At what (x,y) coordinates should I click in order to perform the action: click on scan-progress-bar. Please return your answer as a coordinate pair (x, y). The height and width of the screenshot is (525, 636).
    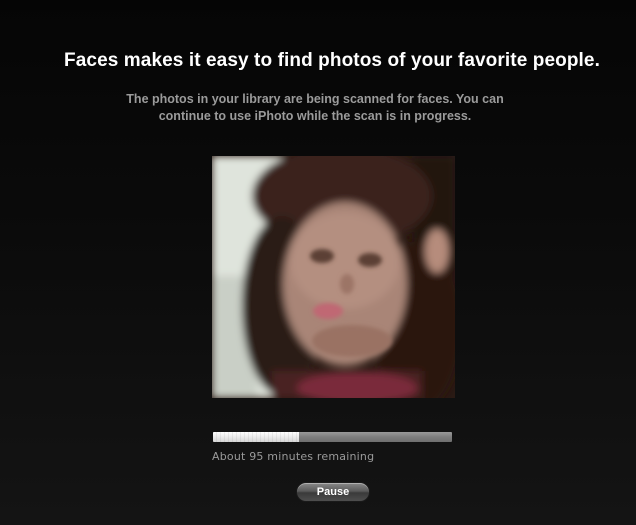
    Looking at the image, I should click on (332, 437).